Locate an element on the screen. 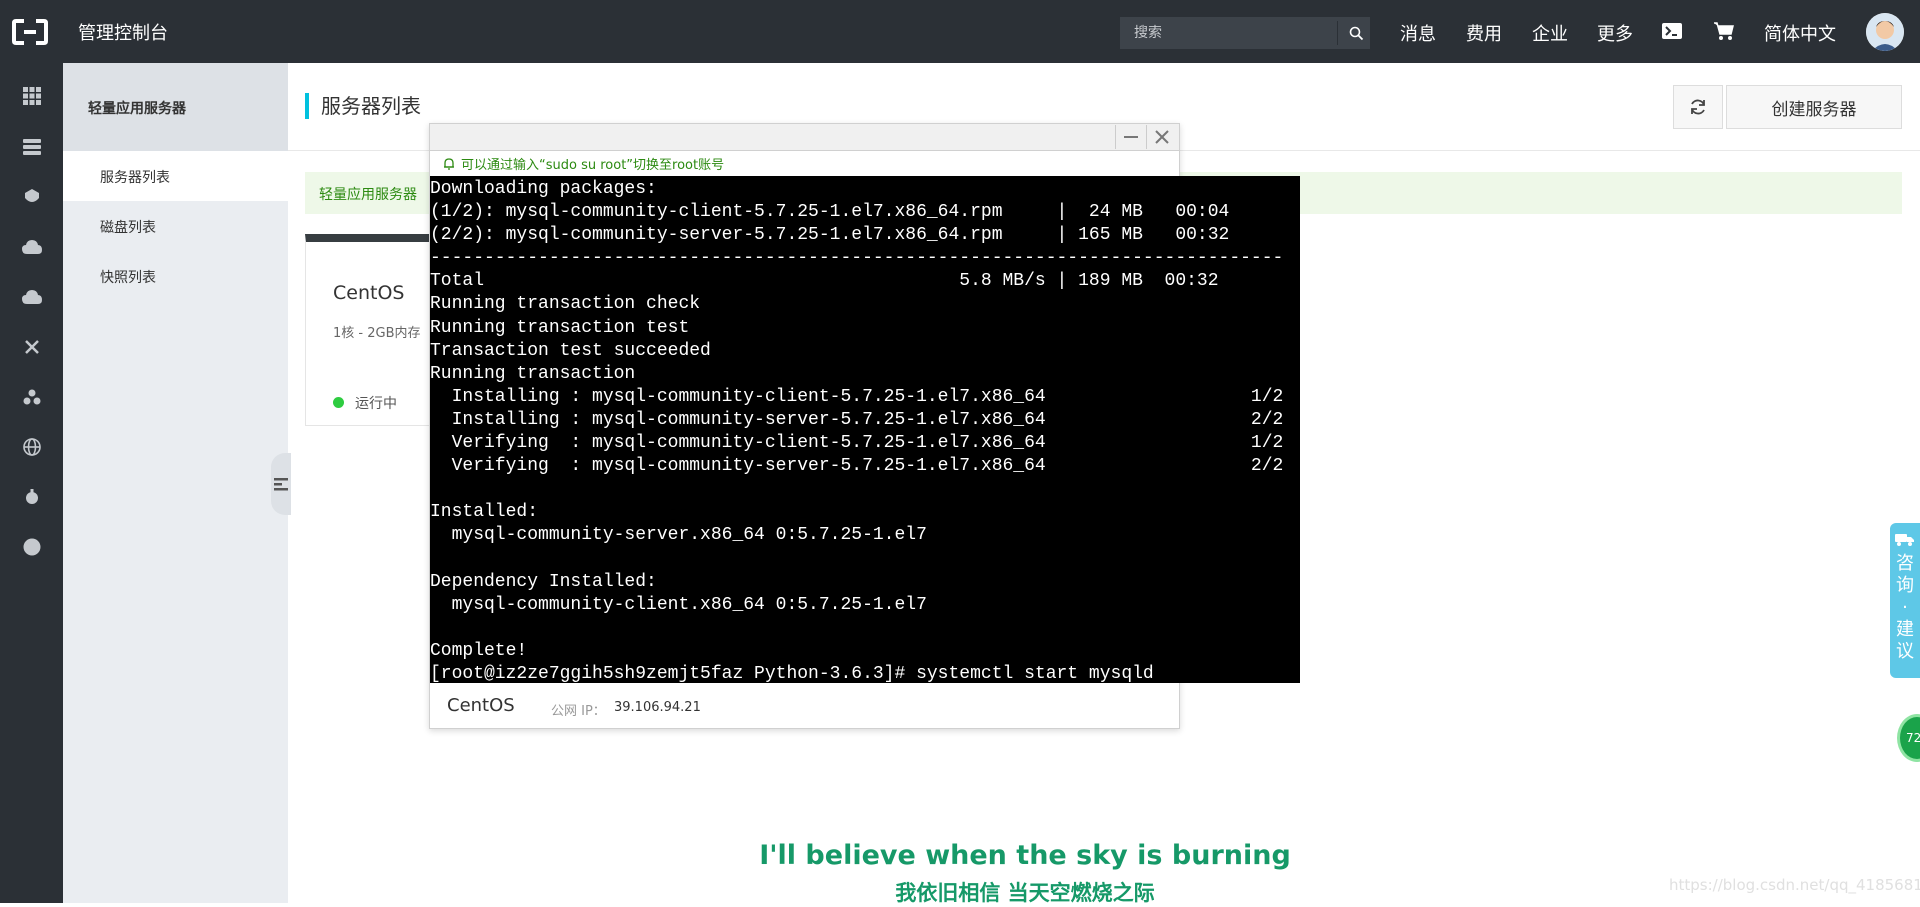 The height and width of the screenshot is (907, 1920). ssh-titlebar is located at coordinates (804, 137).